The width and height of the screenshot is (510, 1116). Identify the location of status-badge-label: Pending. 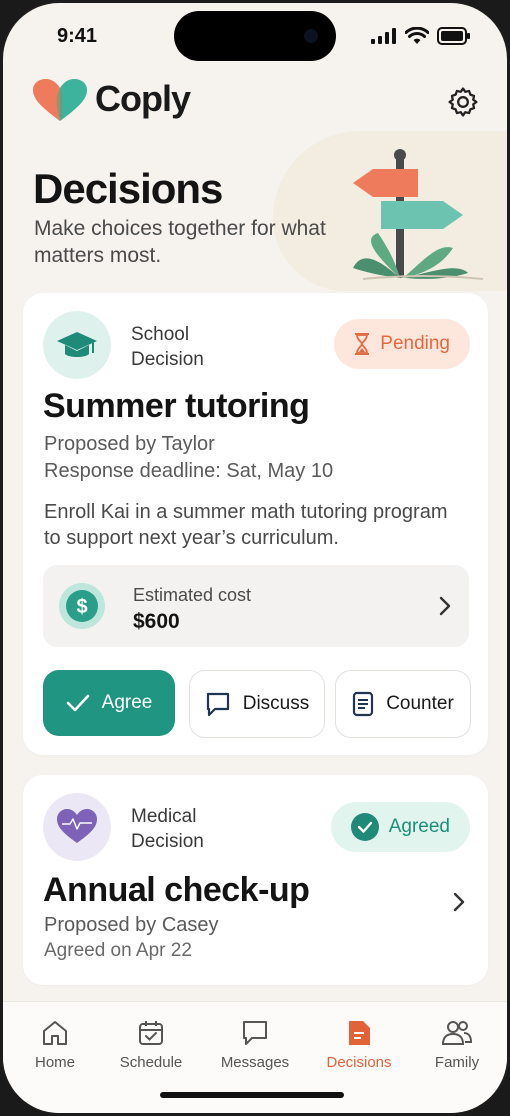
(415, 343).